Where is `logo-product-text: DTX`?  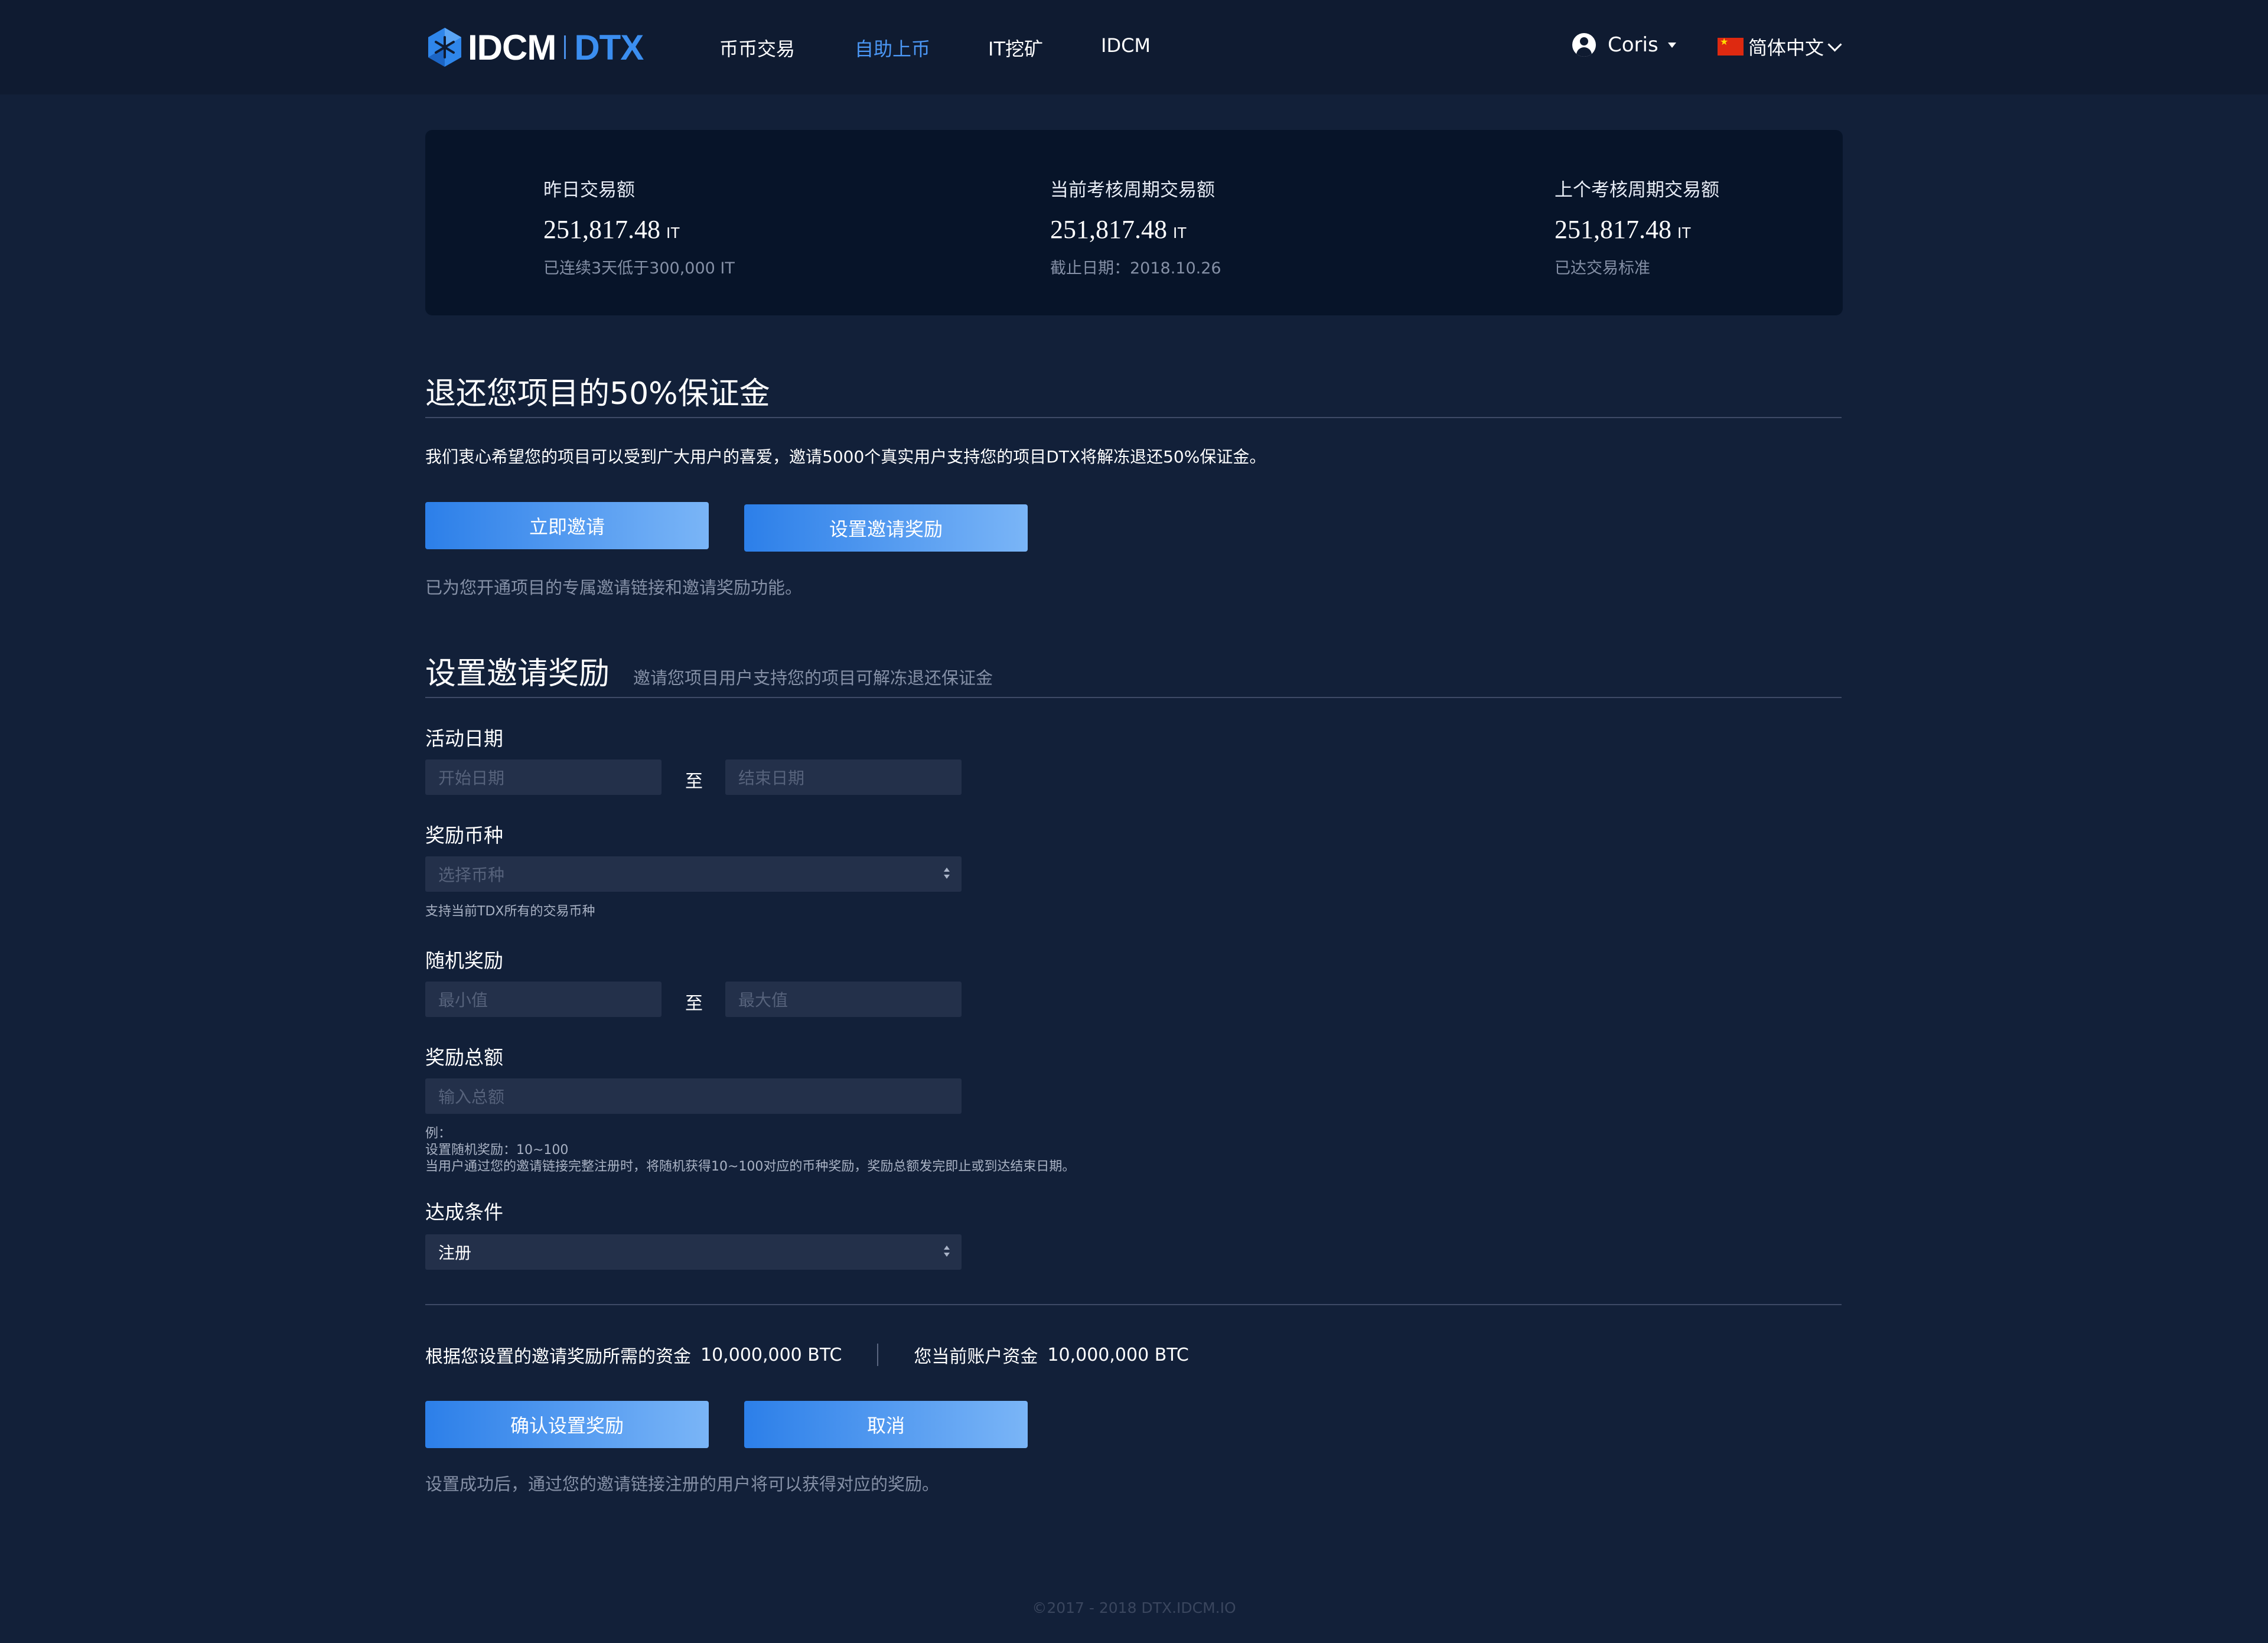
logo-product-text: DTX is located at coordinates (609, 47).